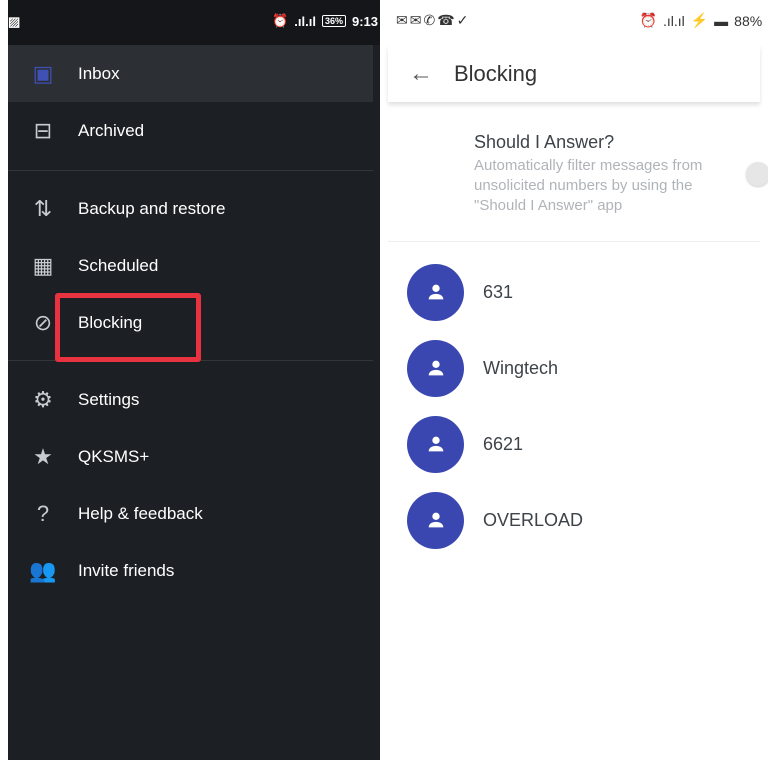 This screenshot has width=768, height=768. I want to click on setting-title: Should I Answer?, so click(544, 142).